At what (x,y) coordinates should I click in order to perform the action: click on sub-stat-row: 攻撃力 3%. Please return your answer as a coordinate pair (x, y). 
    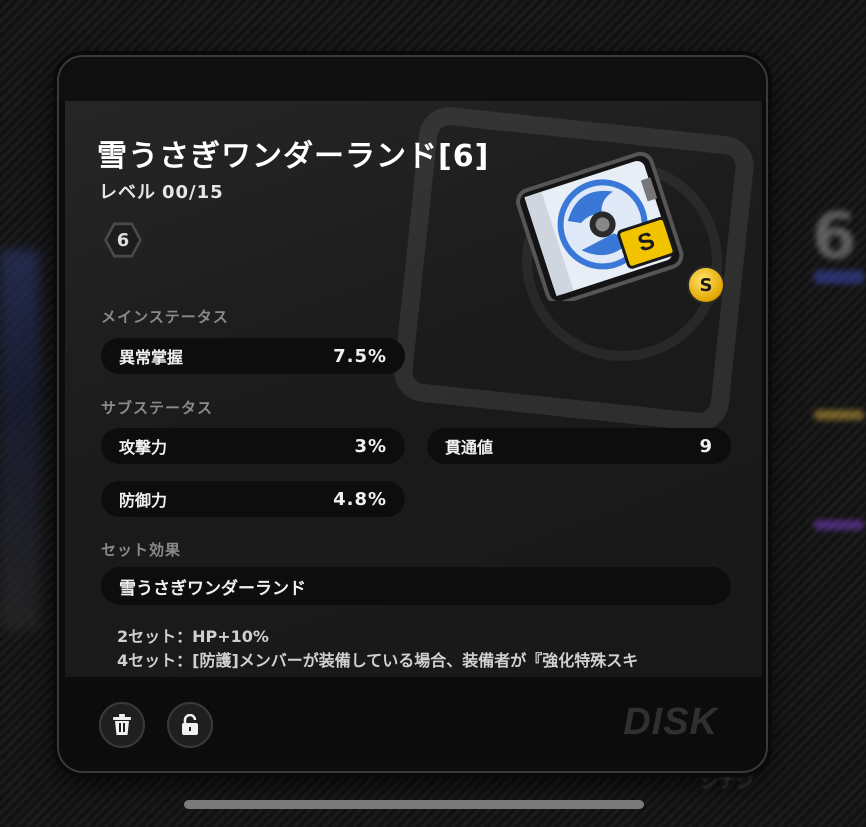
    Looking at the image, I should click on (253, 446).